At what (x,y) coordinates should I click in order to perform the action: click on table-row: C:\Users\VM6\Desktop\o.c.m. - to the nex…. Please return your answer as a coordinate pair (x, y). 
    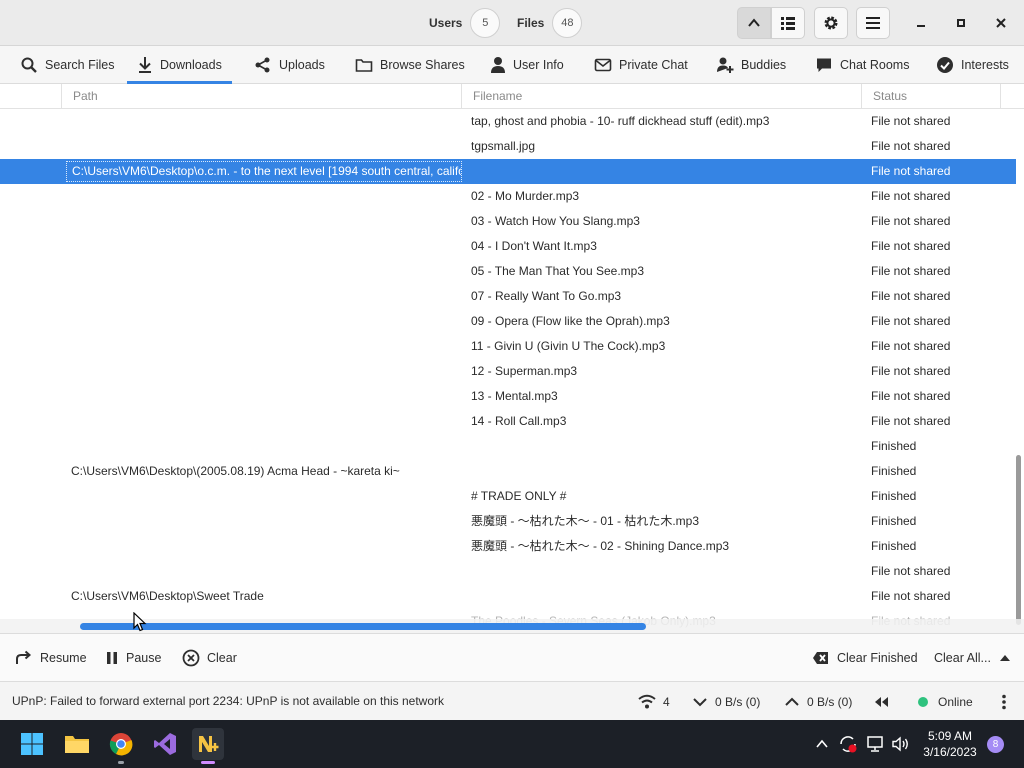
    Looking at the image, I should click on (508, 171).